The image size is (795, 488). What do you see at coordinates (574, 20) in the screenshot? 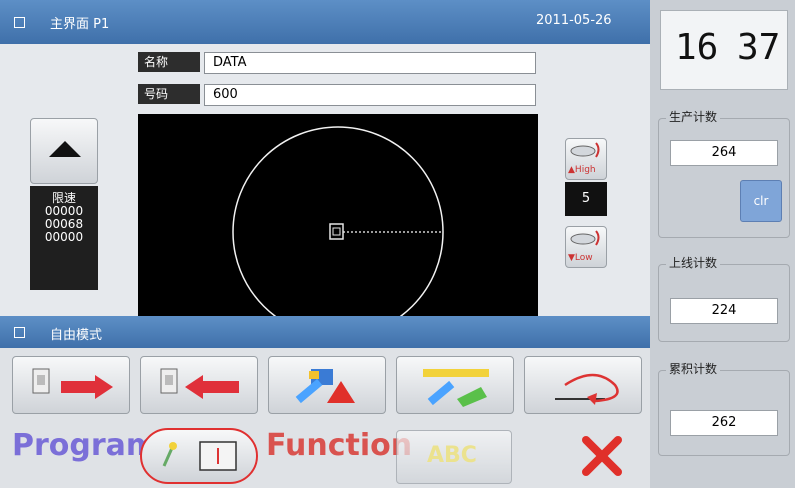
I see `date-display: 2011-05-26` at bounding box center [574, 20].